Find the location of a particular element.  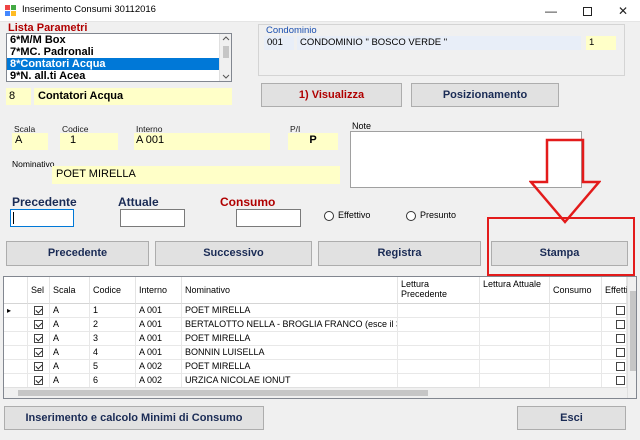

parametro-code: 8 is located at coordinates (18, 96).